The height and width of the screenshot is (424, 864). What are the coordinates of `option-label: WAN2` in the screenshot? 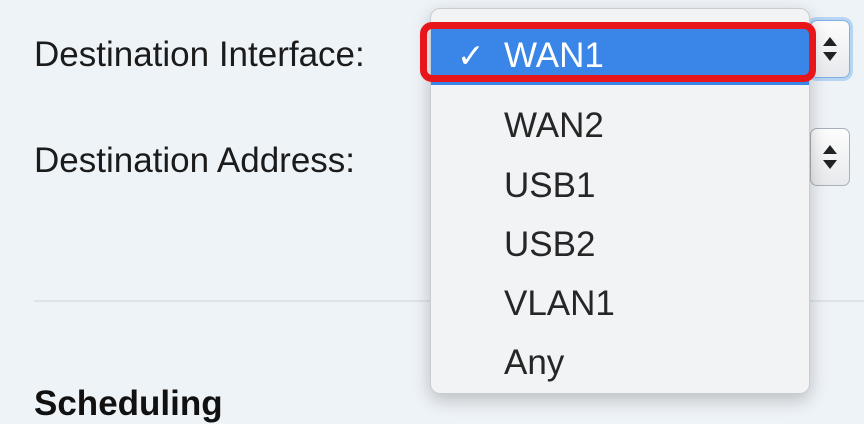 It's located at (554, 125).